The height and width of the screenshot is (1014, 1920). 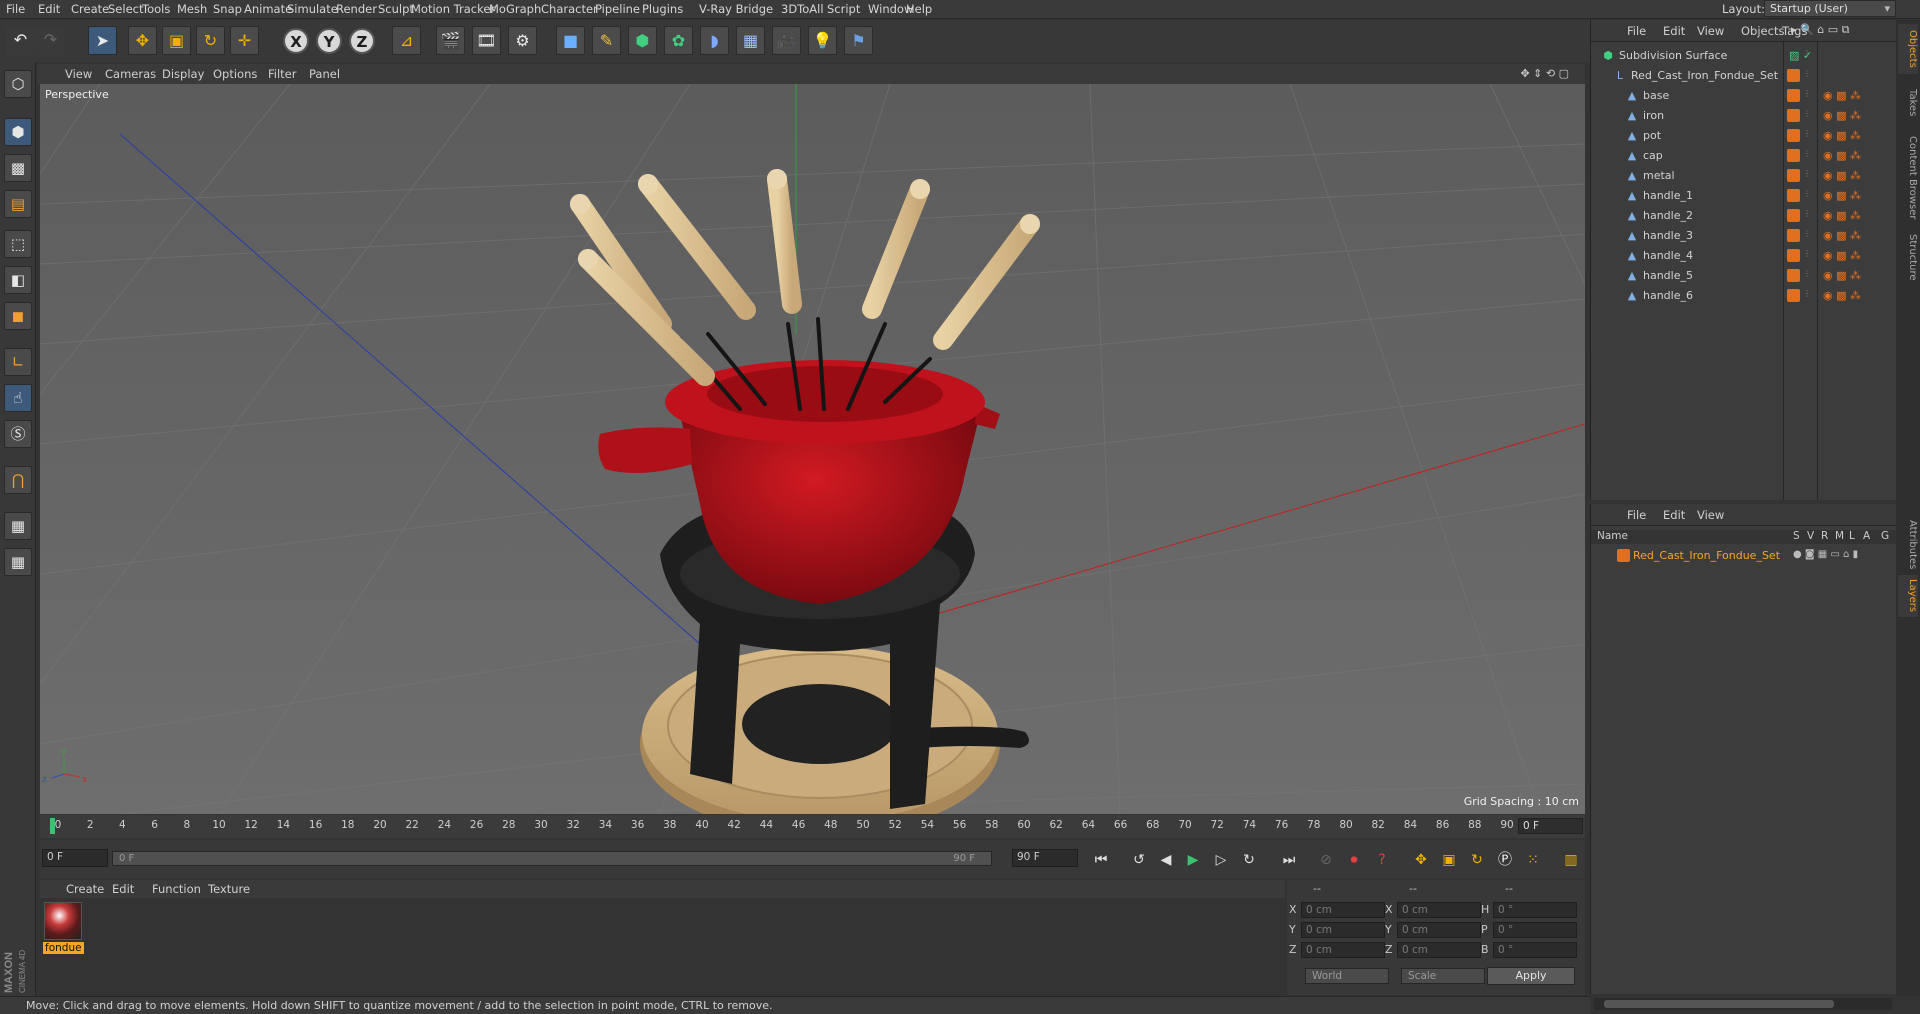 What do you see at coordinates (919, 9) in the screenshot?
I see `menu-help: Help` at bounding box center [919, 9].